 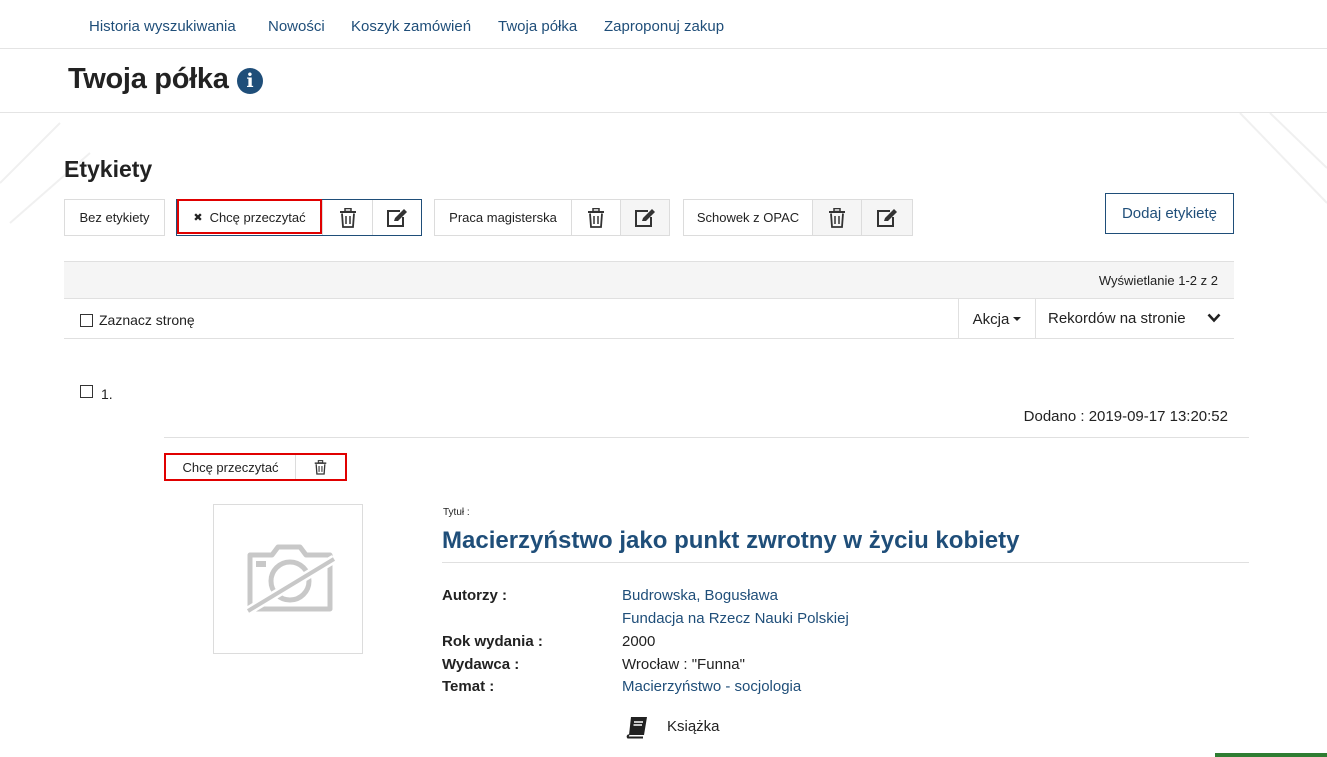 What do you see at coordinates (639, 641) in the screenshot?
I see `year-value: 2000` at bounding box center [639, 641].